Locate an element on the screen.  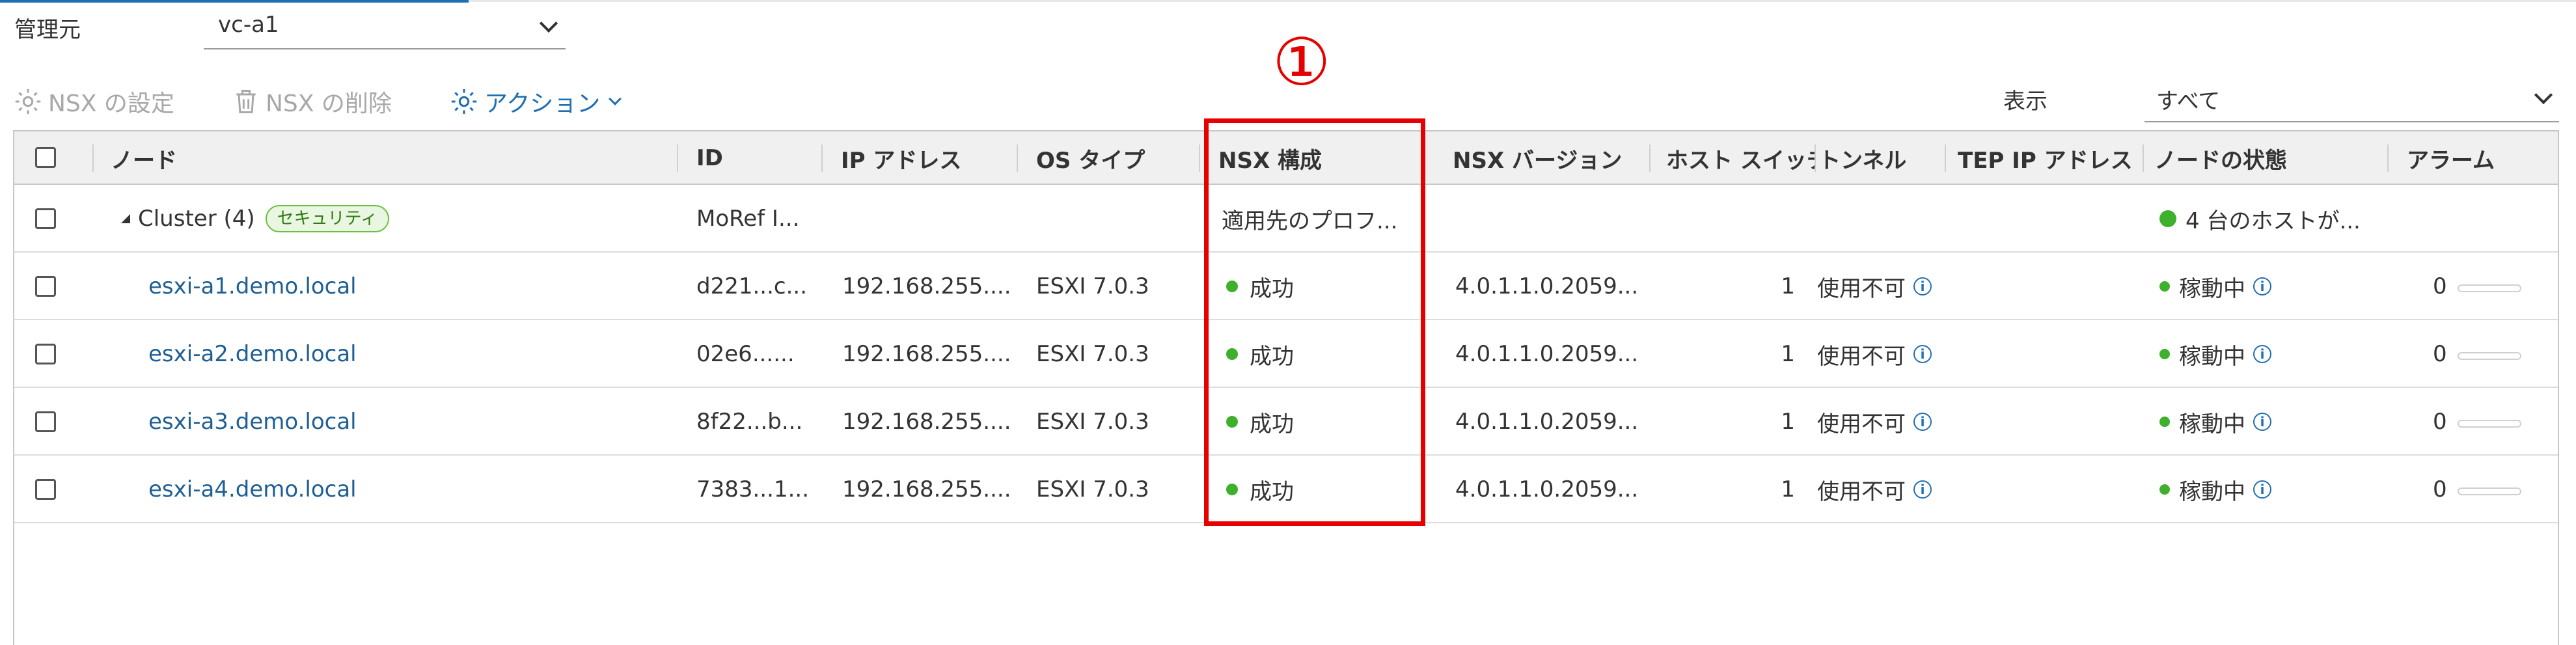
node-link: esxi-a2.demo.local is located at coordinates (408, 354).